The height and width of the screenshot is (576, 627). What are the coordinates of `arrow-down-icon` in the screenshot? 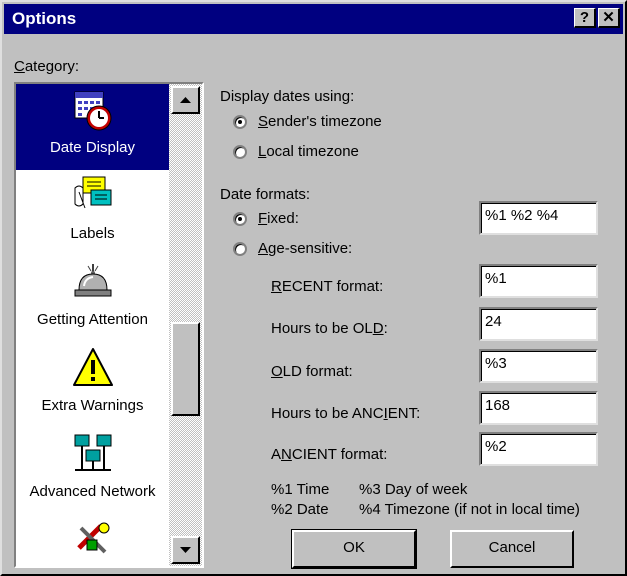 It's located at (185, 550).